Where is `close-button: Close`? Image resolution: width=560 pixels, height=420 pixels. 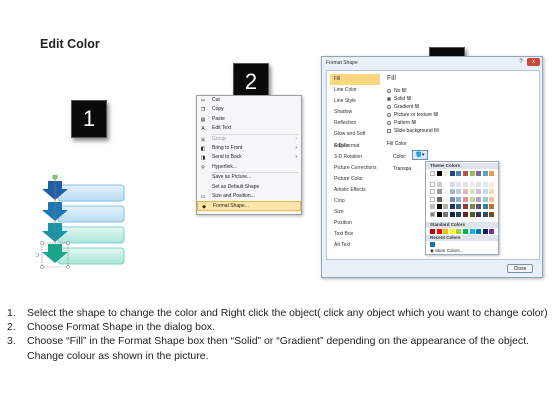 close-button: Close is located at coordinates (520, 268).